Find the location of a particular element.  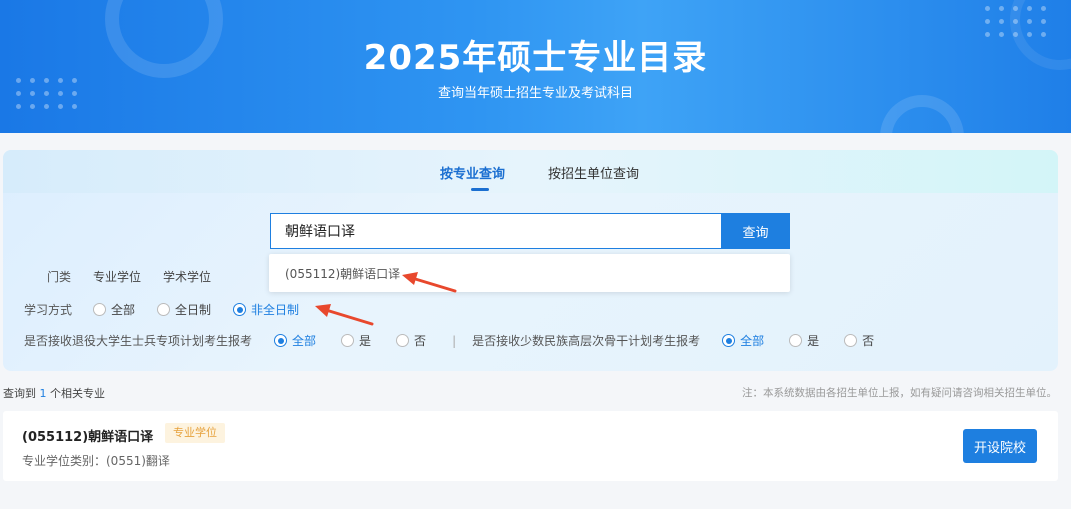

major-category: 专业学位类别：(0551)翻译 is located at coordinates (96, 461).